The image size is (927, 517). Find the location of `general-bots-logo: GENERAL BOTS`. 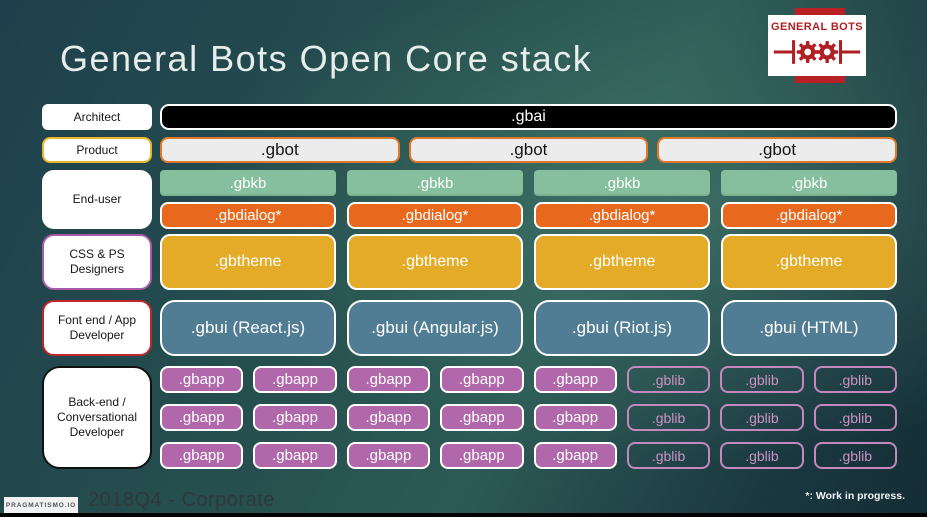

general-bots-logo: GENERAL BOTS is located at coordinates (817, 45).